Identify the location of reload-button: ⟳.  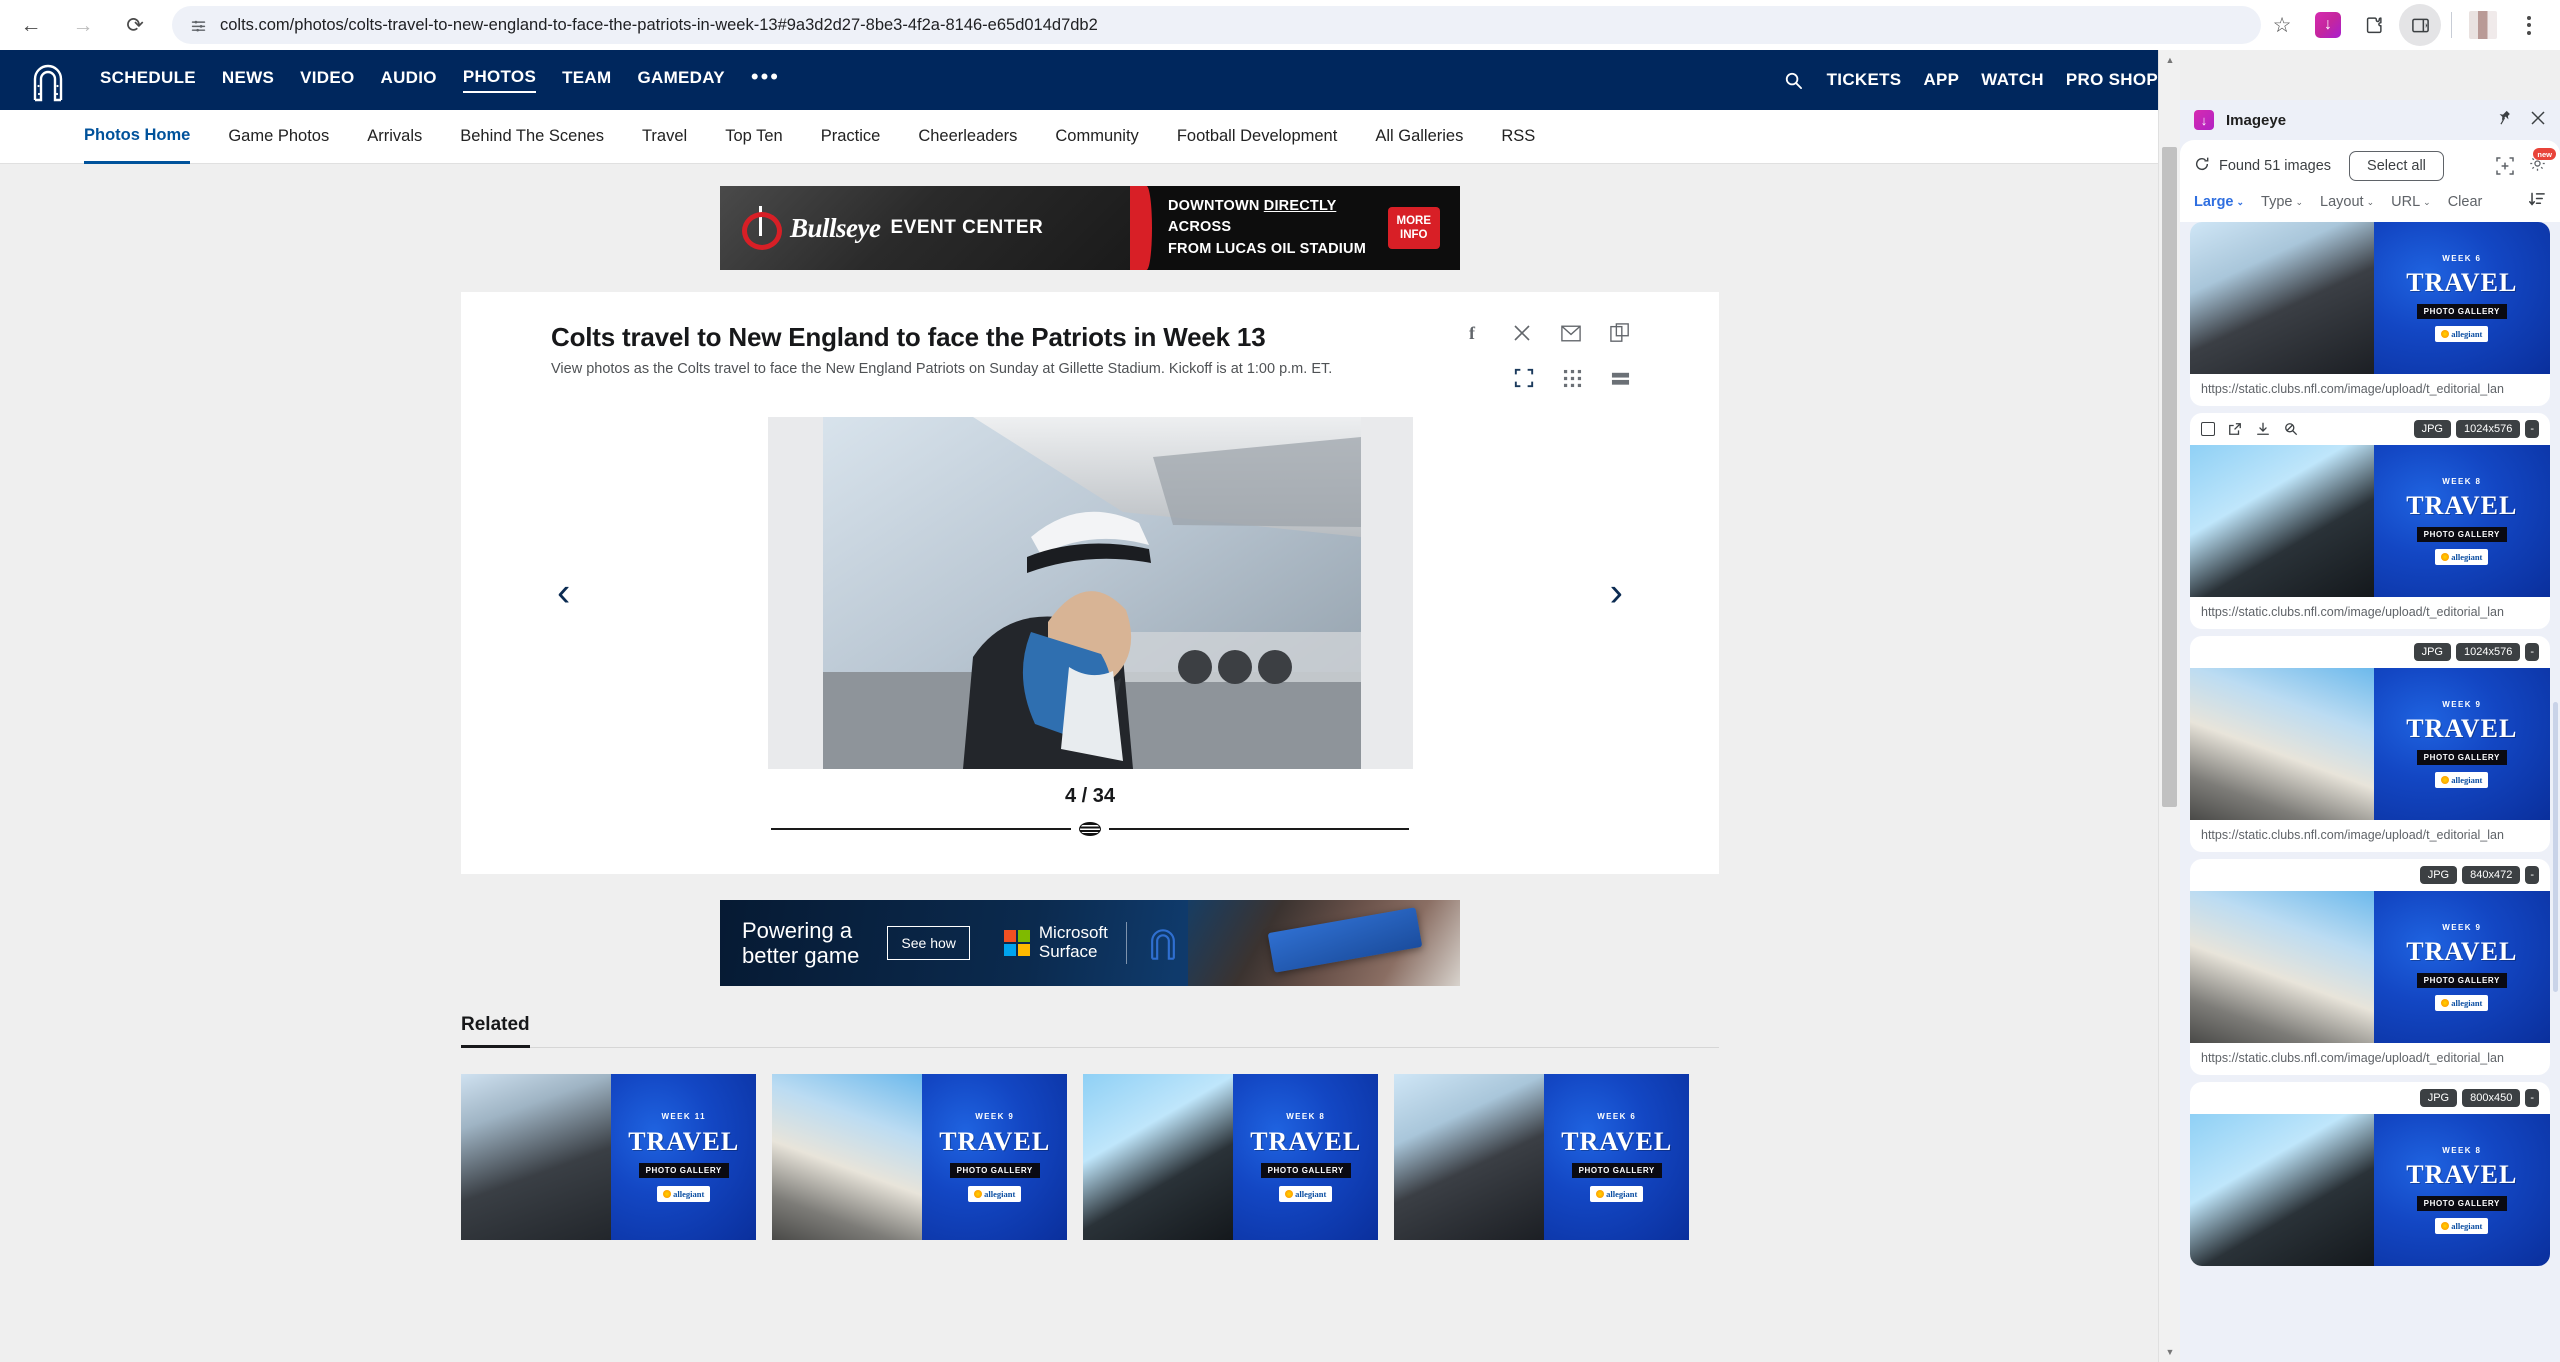
(135, 25).